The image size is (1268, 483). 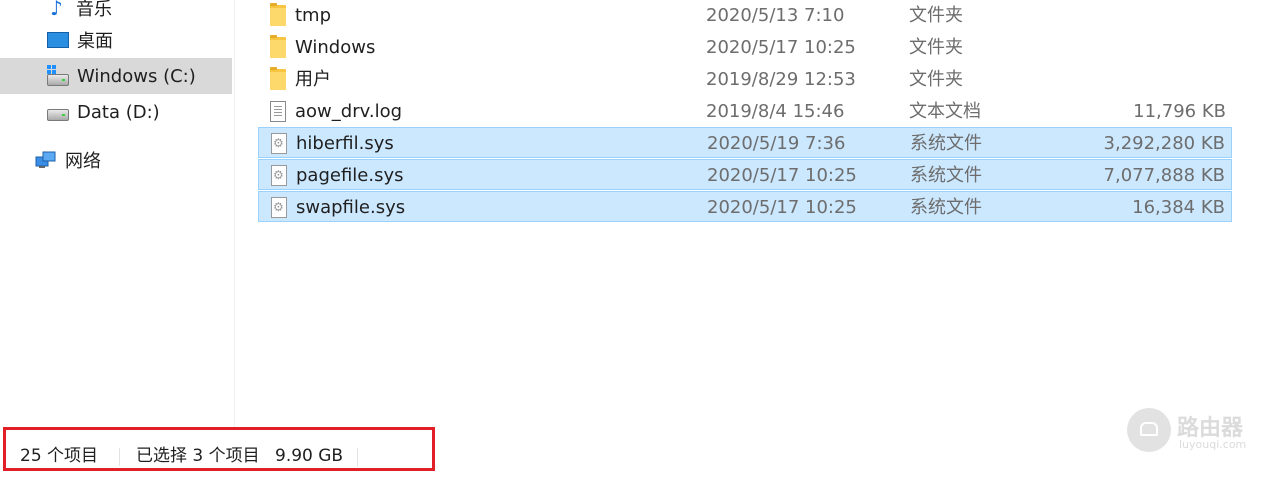 I want to click on windows-drive-icon, so click(x=58, y=75).